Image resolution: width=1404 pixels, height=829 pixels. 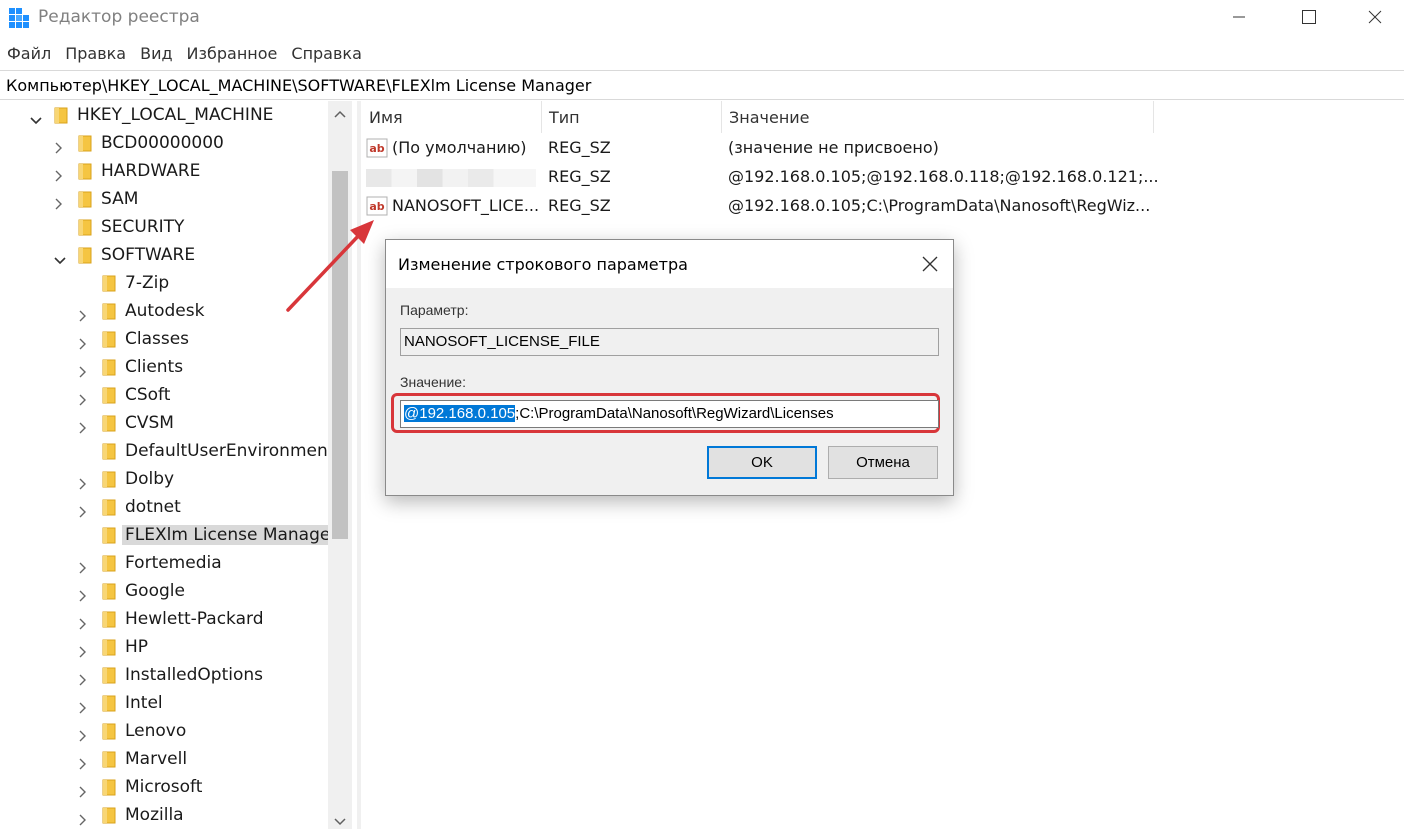 What do you see at coordinates (144, 703) in the screenshot?
I see `tree-node-label: Intel` at bounding box center [144, 703].